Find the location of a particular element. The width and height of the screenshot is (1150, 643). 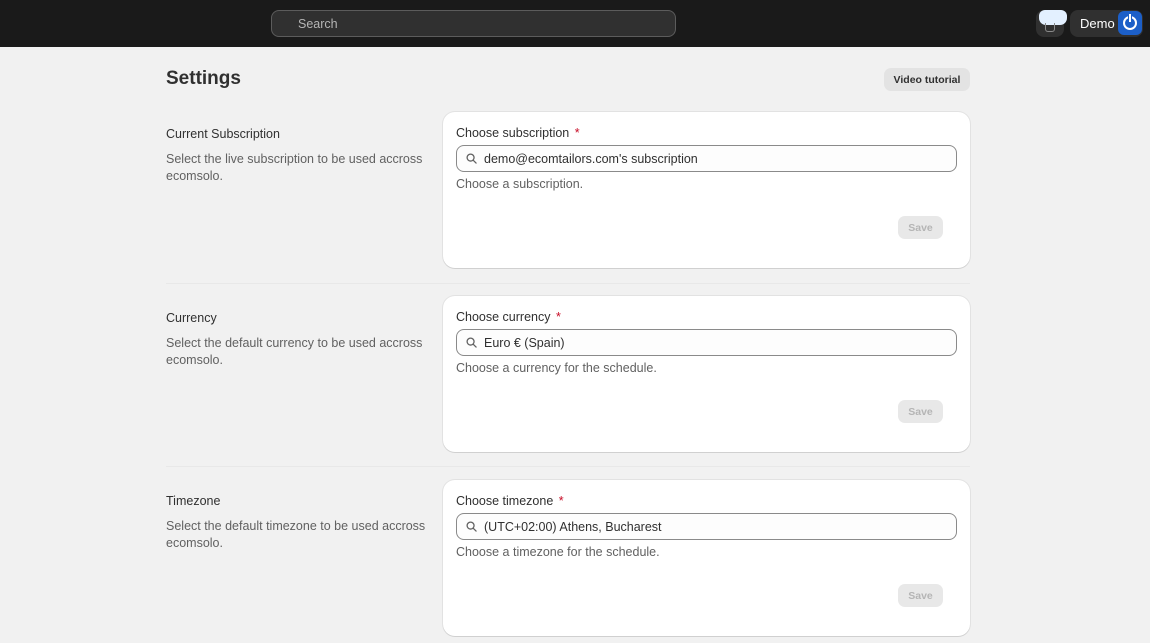

page-title: Settings is located at coordinates (203, 78).